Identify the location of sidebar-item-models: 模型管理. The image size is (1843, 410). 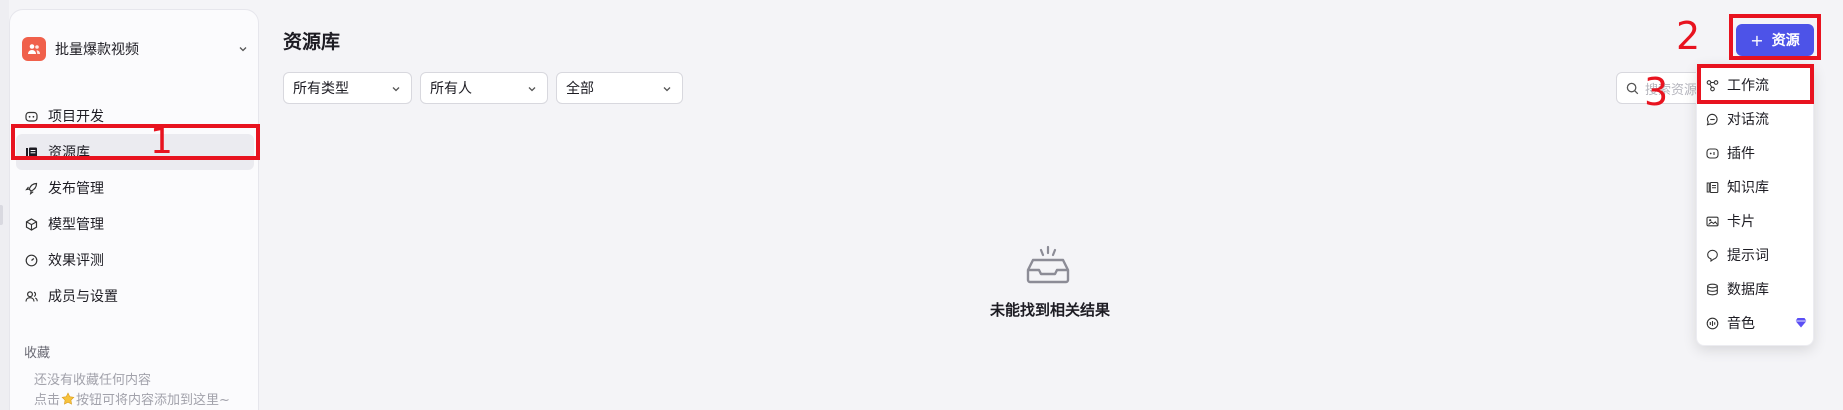
(135, 224).